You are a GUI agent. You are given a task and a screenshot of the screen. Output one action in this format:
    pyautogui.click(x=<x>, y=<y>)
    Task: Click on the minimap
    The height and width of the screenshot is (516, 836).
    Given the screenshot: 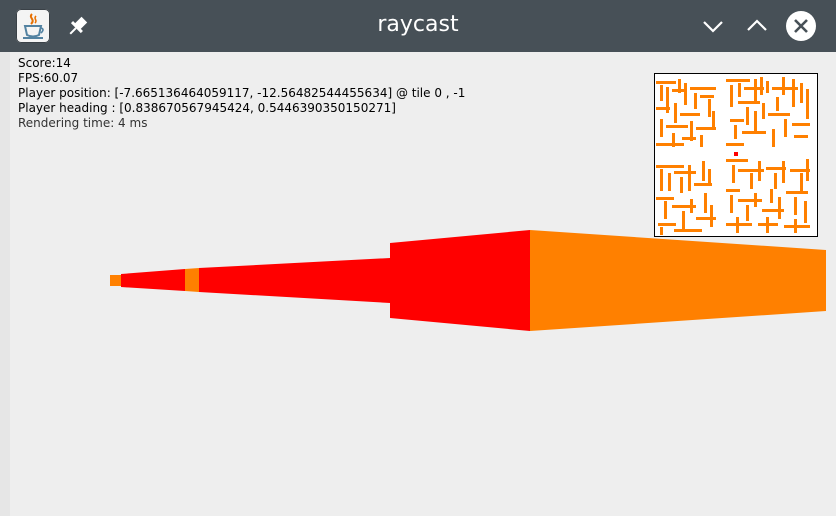 What is the action you would take?
    pyautogui.click(x=736, y=155)
    